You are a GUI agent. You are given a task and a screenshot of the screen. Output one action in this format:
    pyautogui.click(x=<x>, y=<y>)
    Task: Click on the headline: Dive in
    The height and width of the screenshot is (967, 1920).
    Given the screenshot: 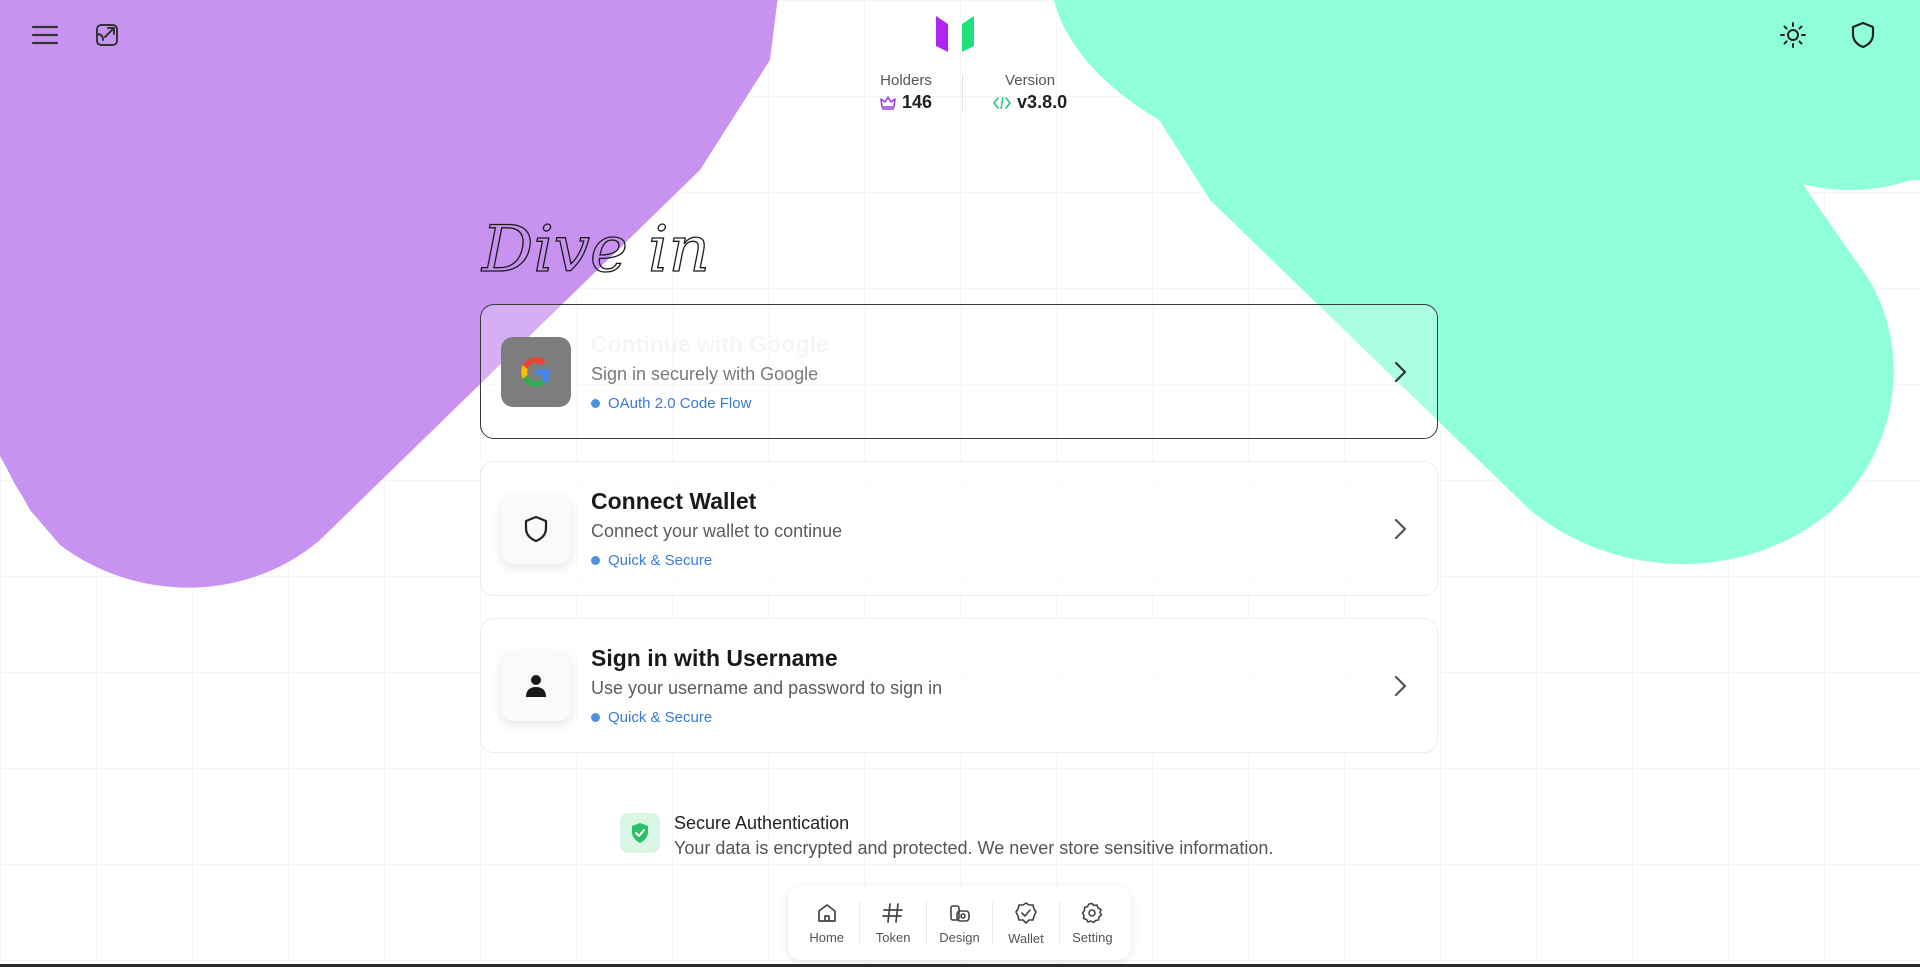 What is the action you would take?
    pyautogui.click(x=595, y=249)
    